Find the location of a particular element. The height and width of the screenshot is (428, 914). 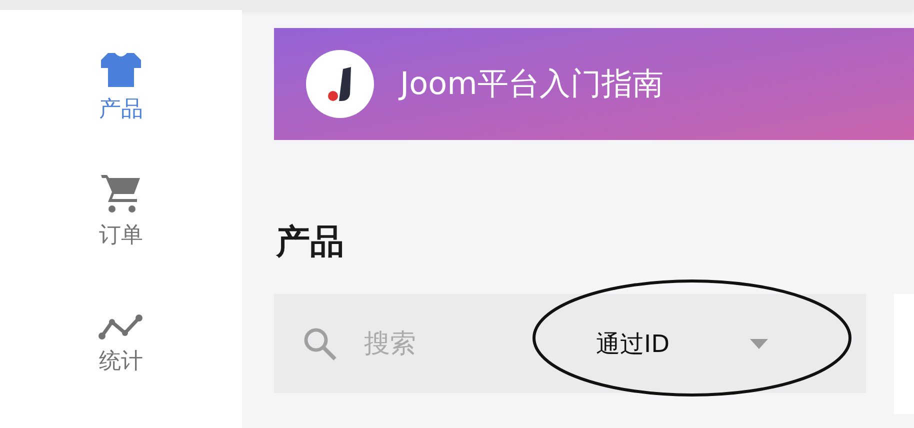

page-title: 产品 is located at coordinates (310, 242).